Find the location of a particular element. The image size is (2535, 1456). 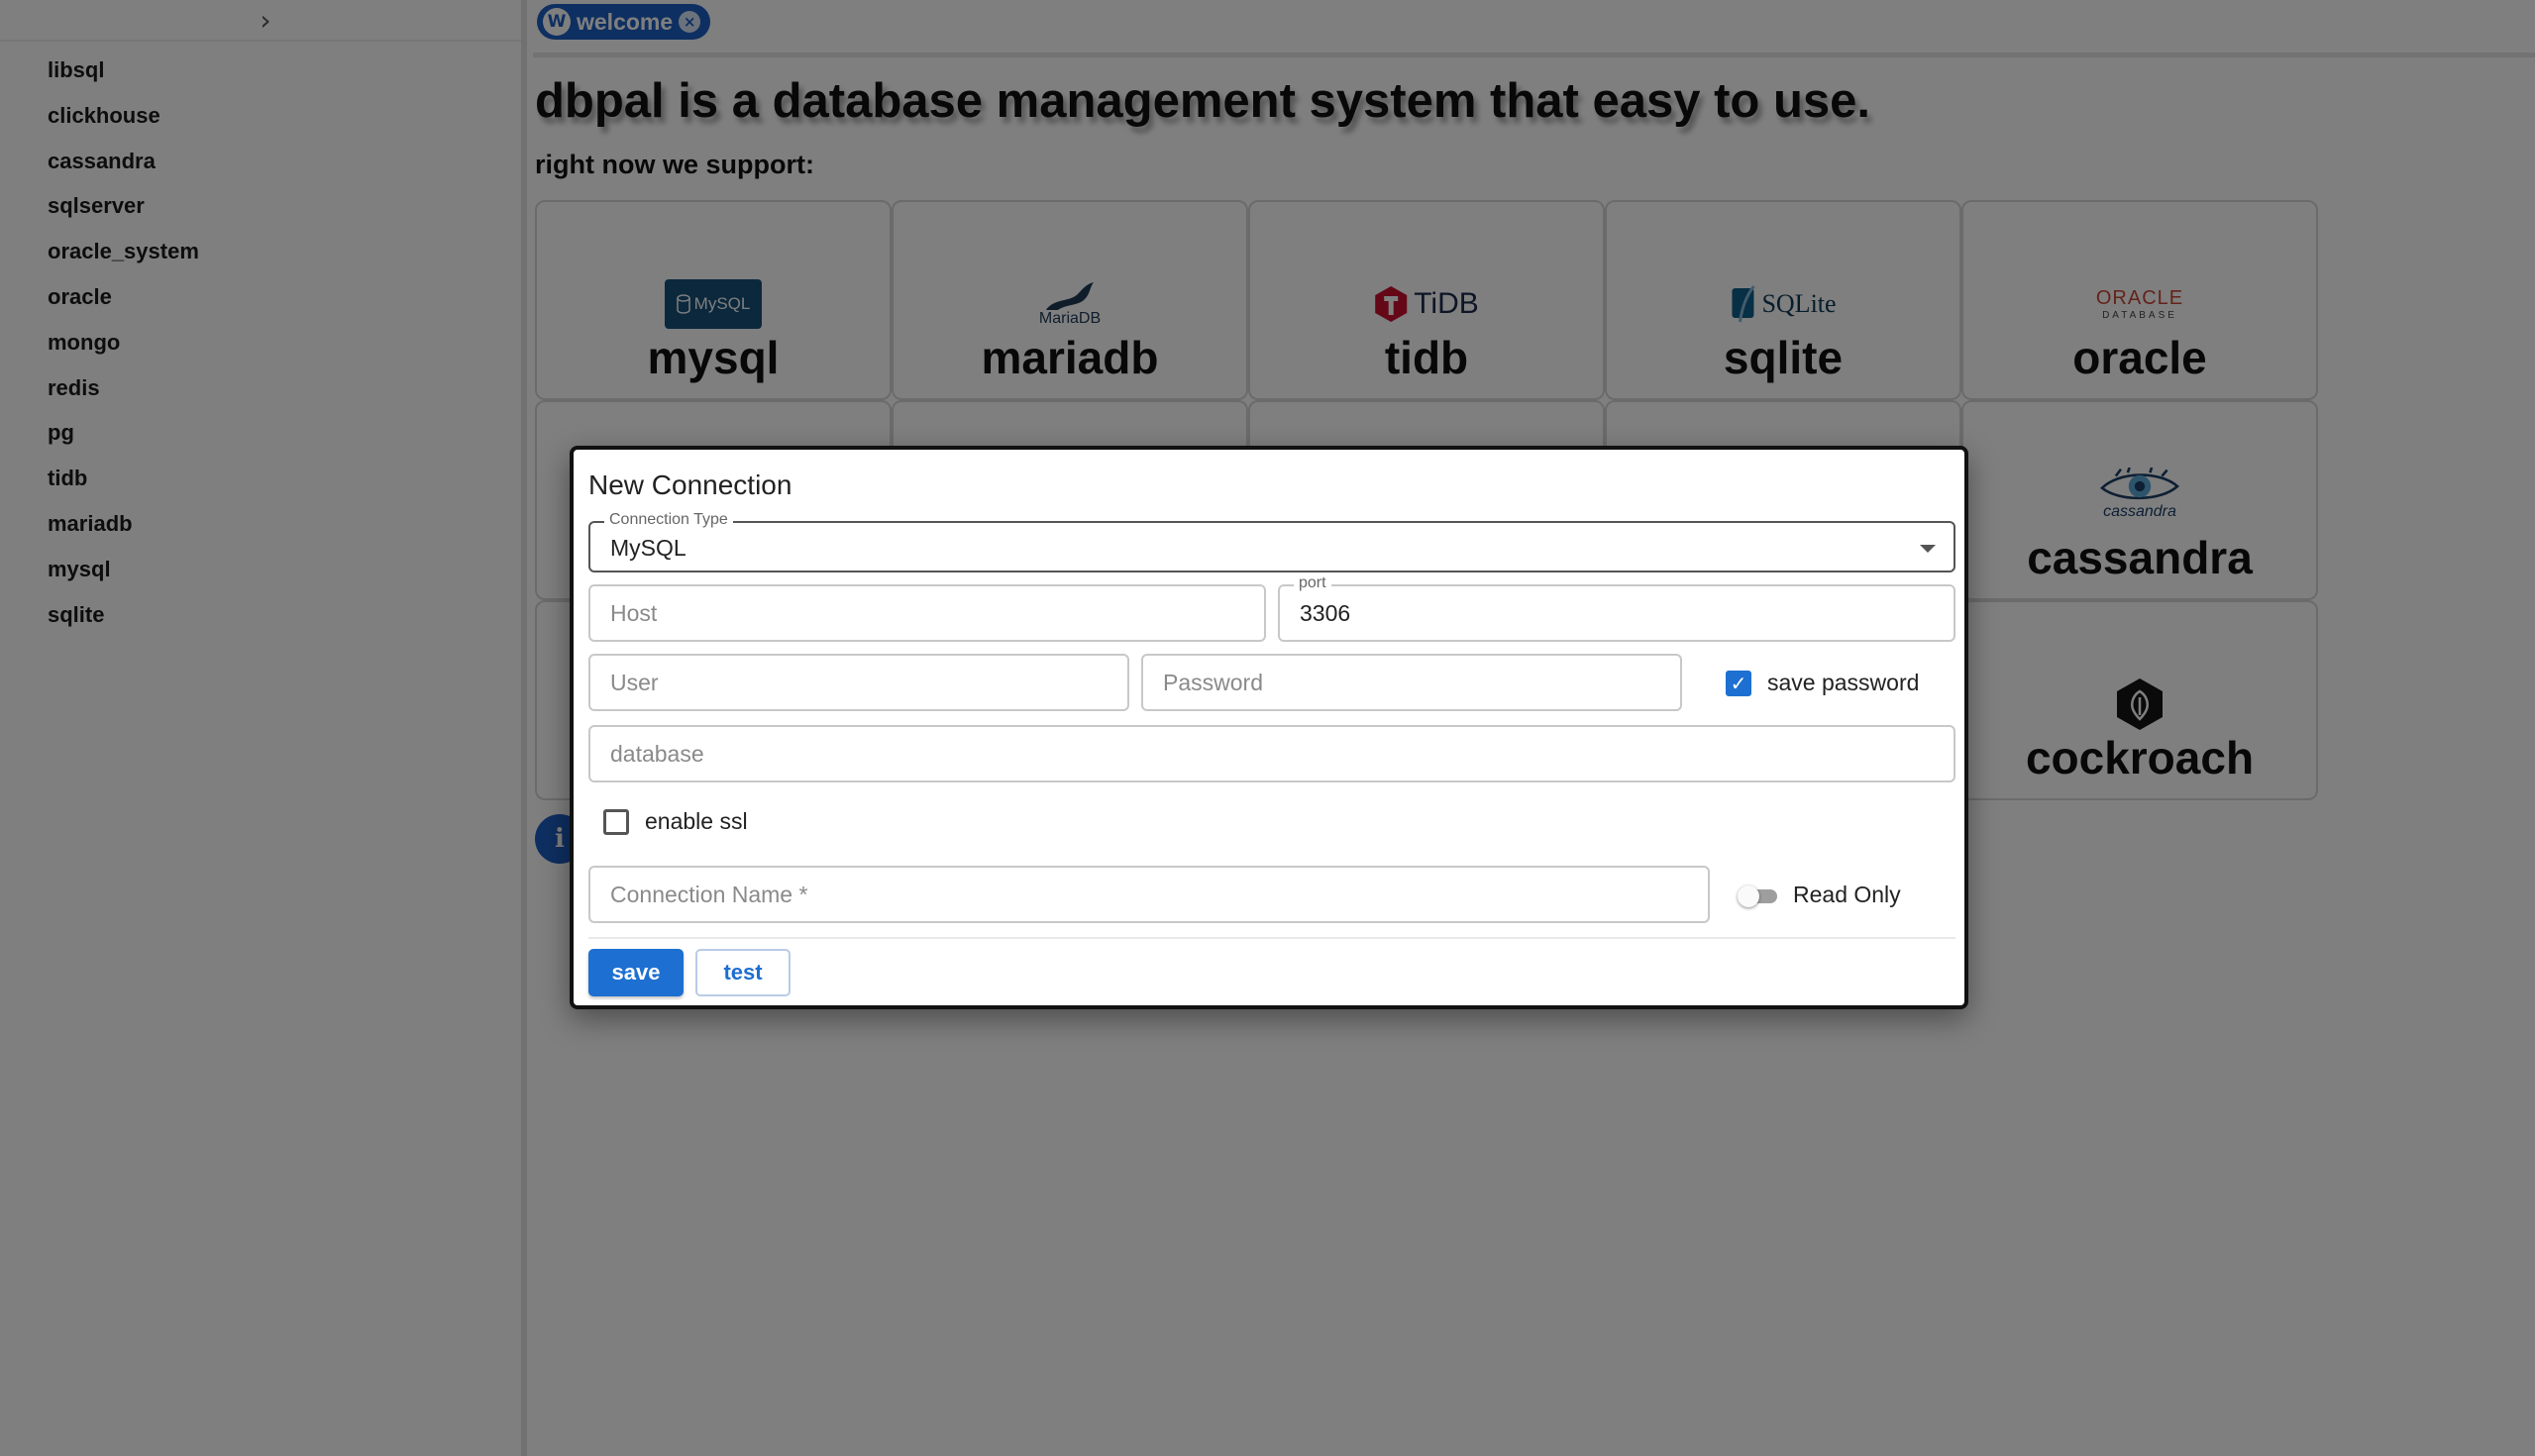

save-password-label: save password is located at coordinates (1843, 682).